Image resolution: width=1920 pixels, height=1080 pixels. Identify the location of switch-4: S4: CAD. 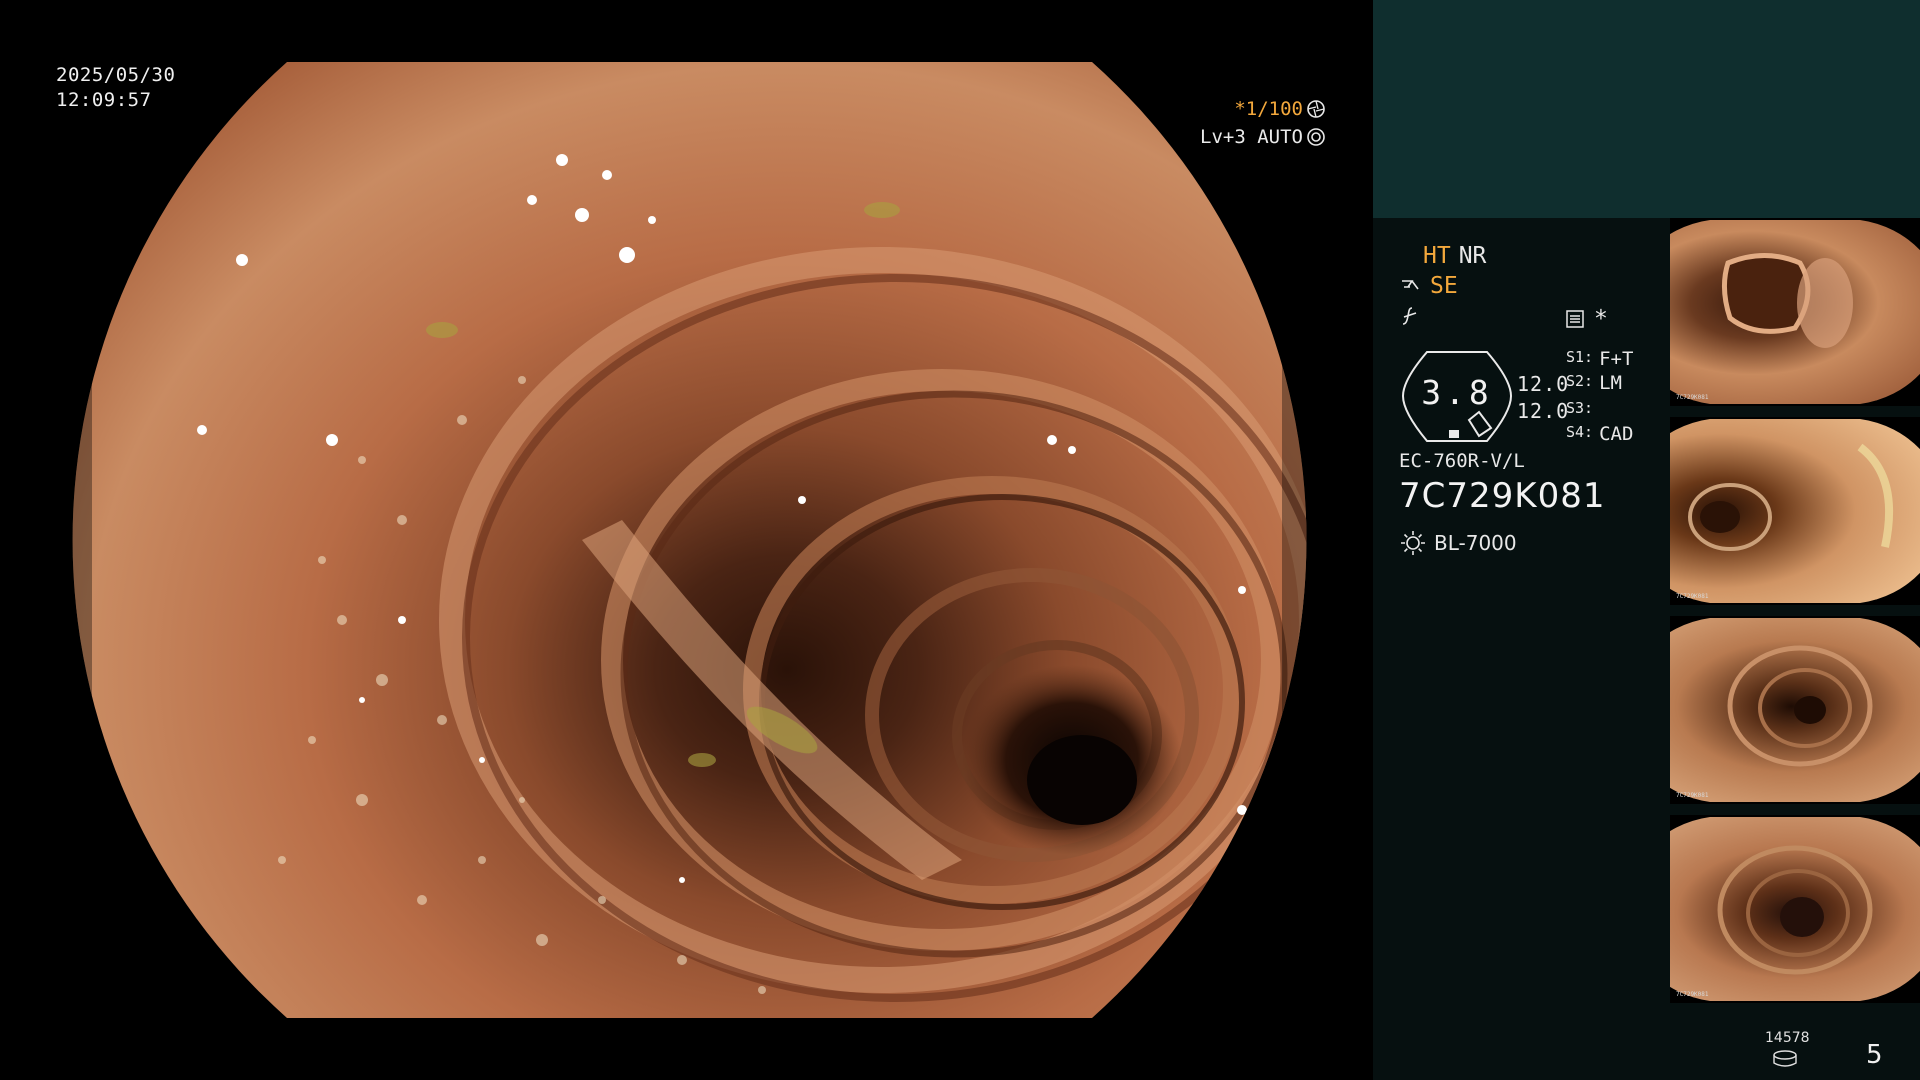
(1599, 434).